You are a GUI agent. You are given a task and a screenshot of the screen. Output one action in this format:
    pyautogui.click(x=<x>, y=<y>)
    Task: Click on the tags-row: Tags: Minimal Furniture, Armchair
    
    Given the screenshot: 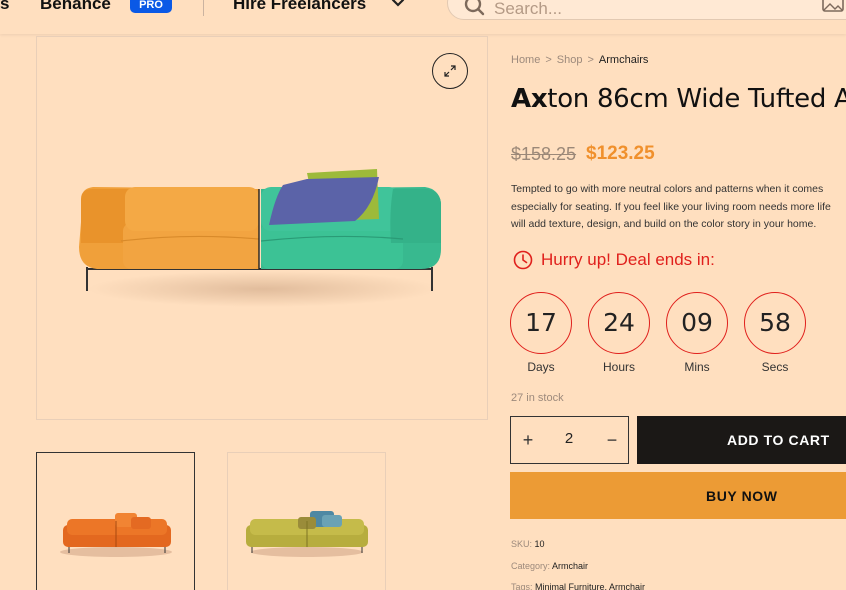 What is the action you would take?
    pyautogui.click(x=578, y=586)
    